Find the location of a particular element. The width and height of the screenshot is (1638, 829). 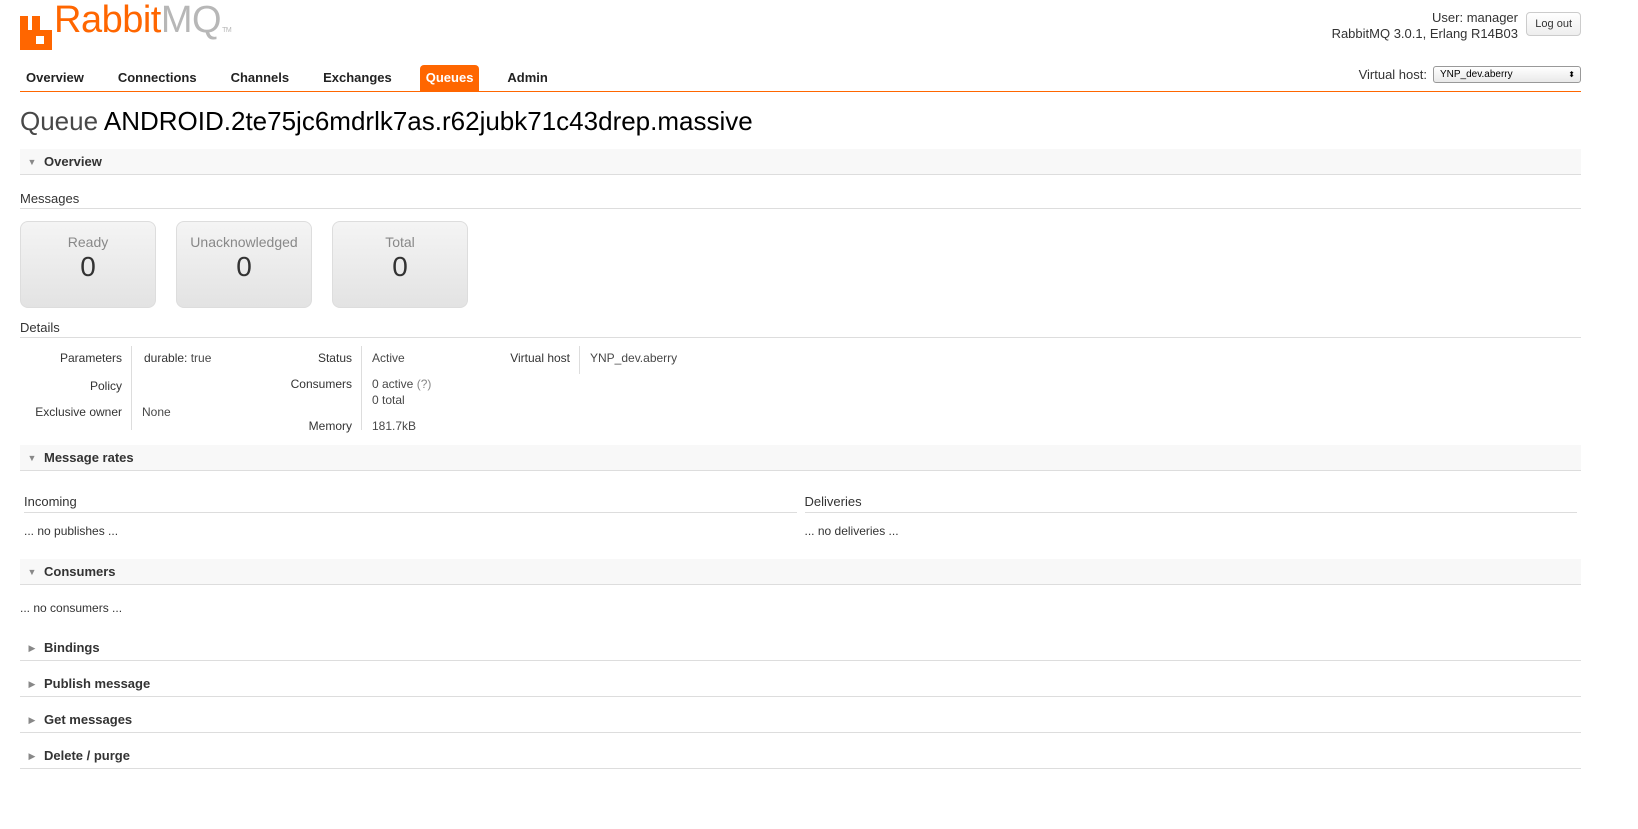

section-overview-title: Overview is located at coordinates (73, 161).